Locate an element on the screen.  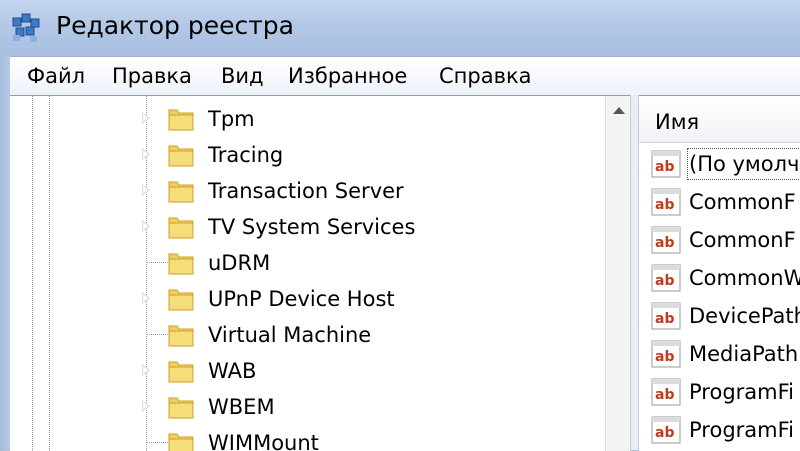
tree-item-tv-system-services: TV System Services is located at coordinates (307, 227).